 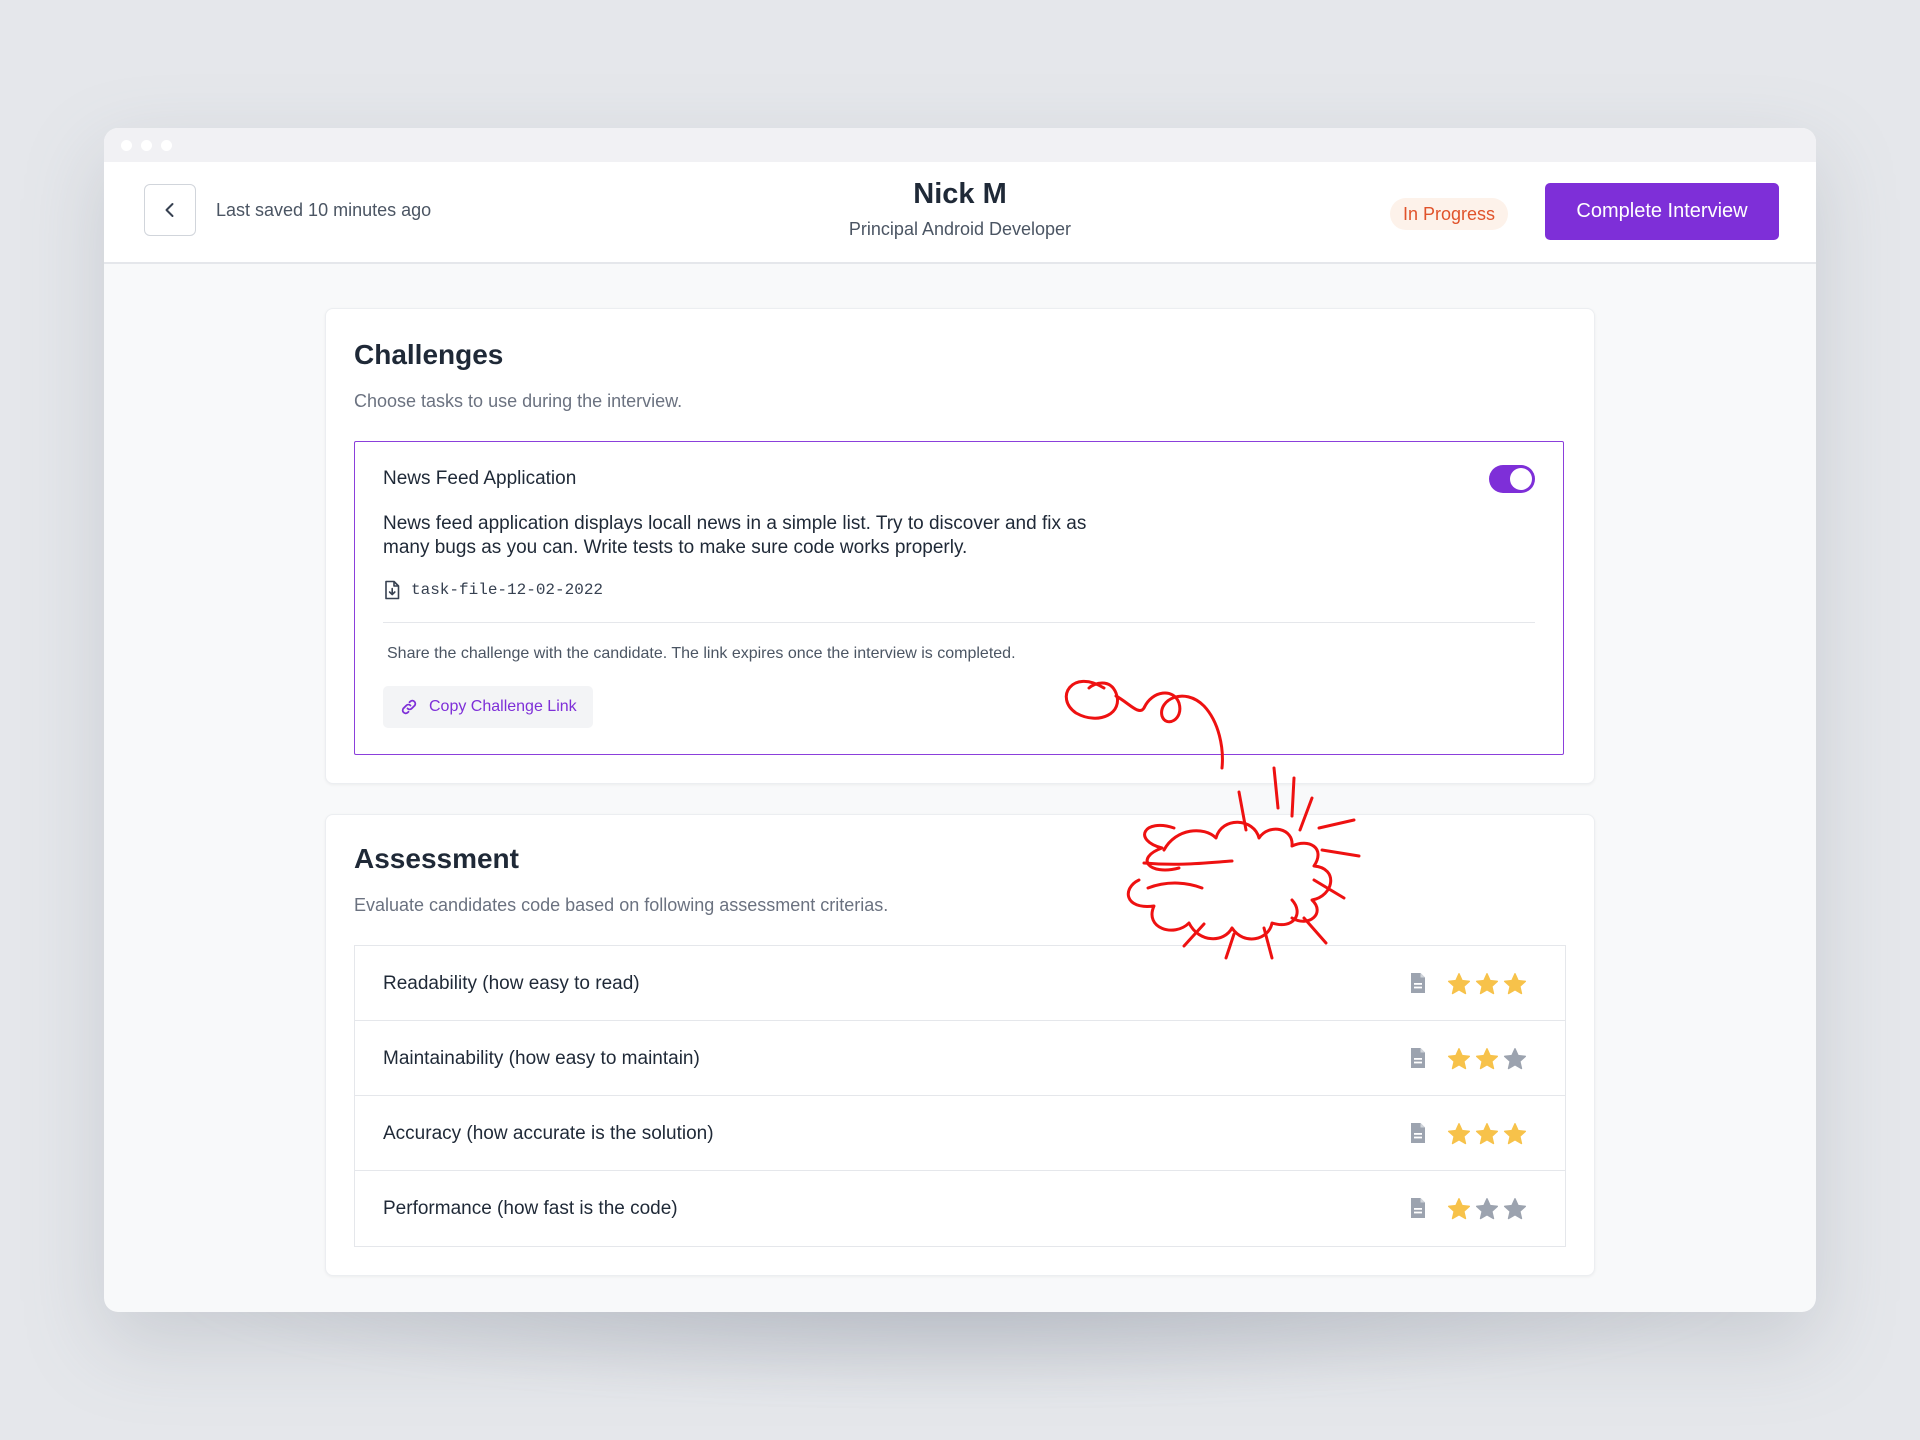 I want to click on complete-interview-button: Complete Interview, so click(x=1662, y=211).